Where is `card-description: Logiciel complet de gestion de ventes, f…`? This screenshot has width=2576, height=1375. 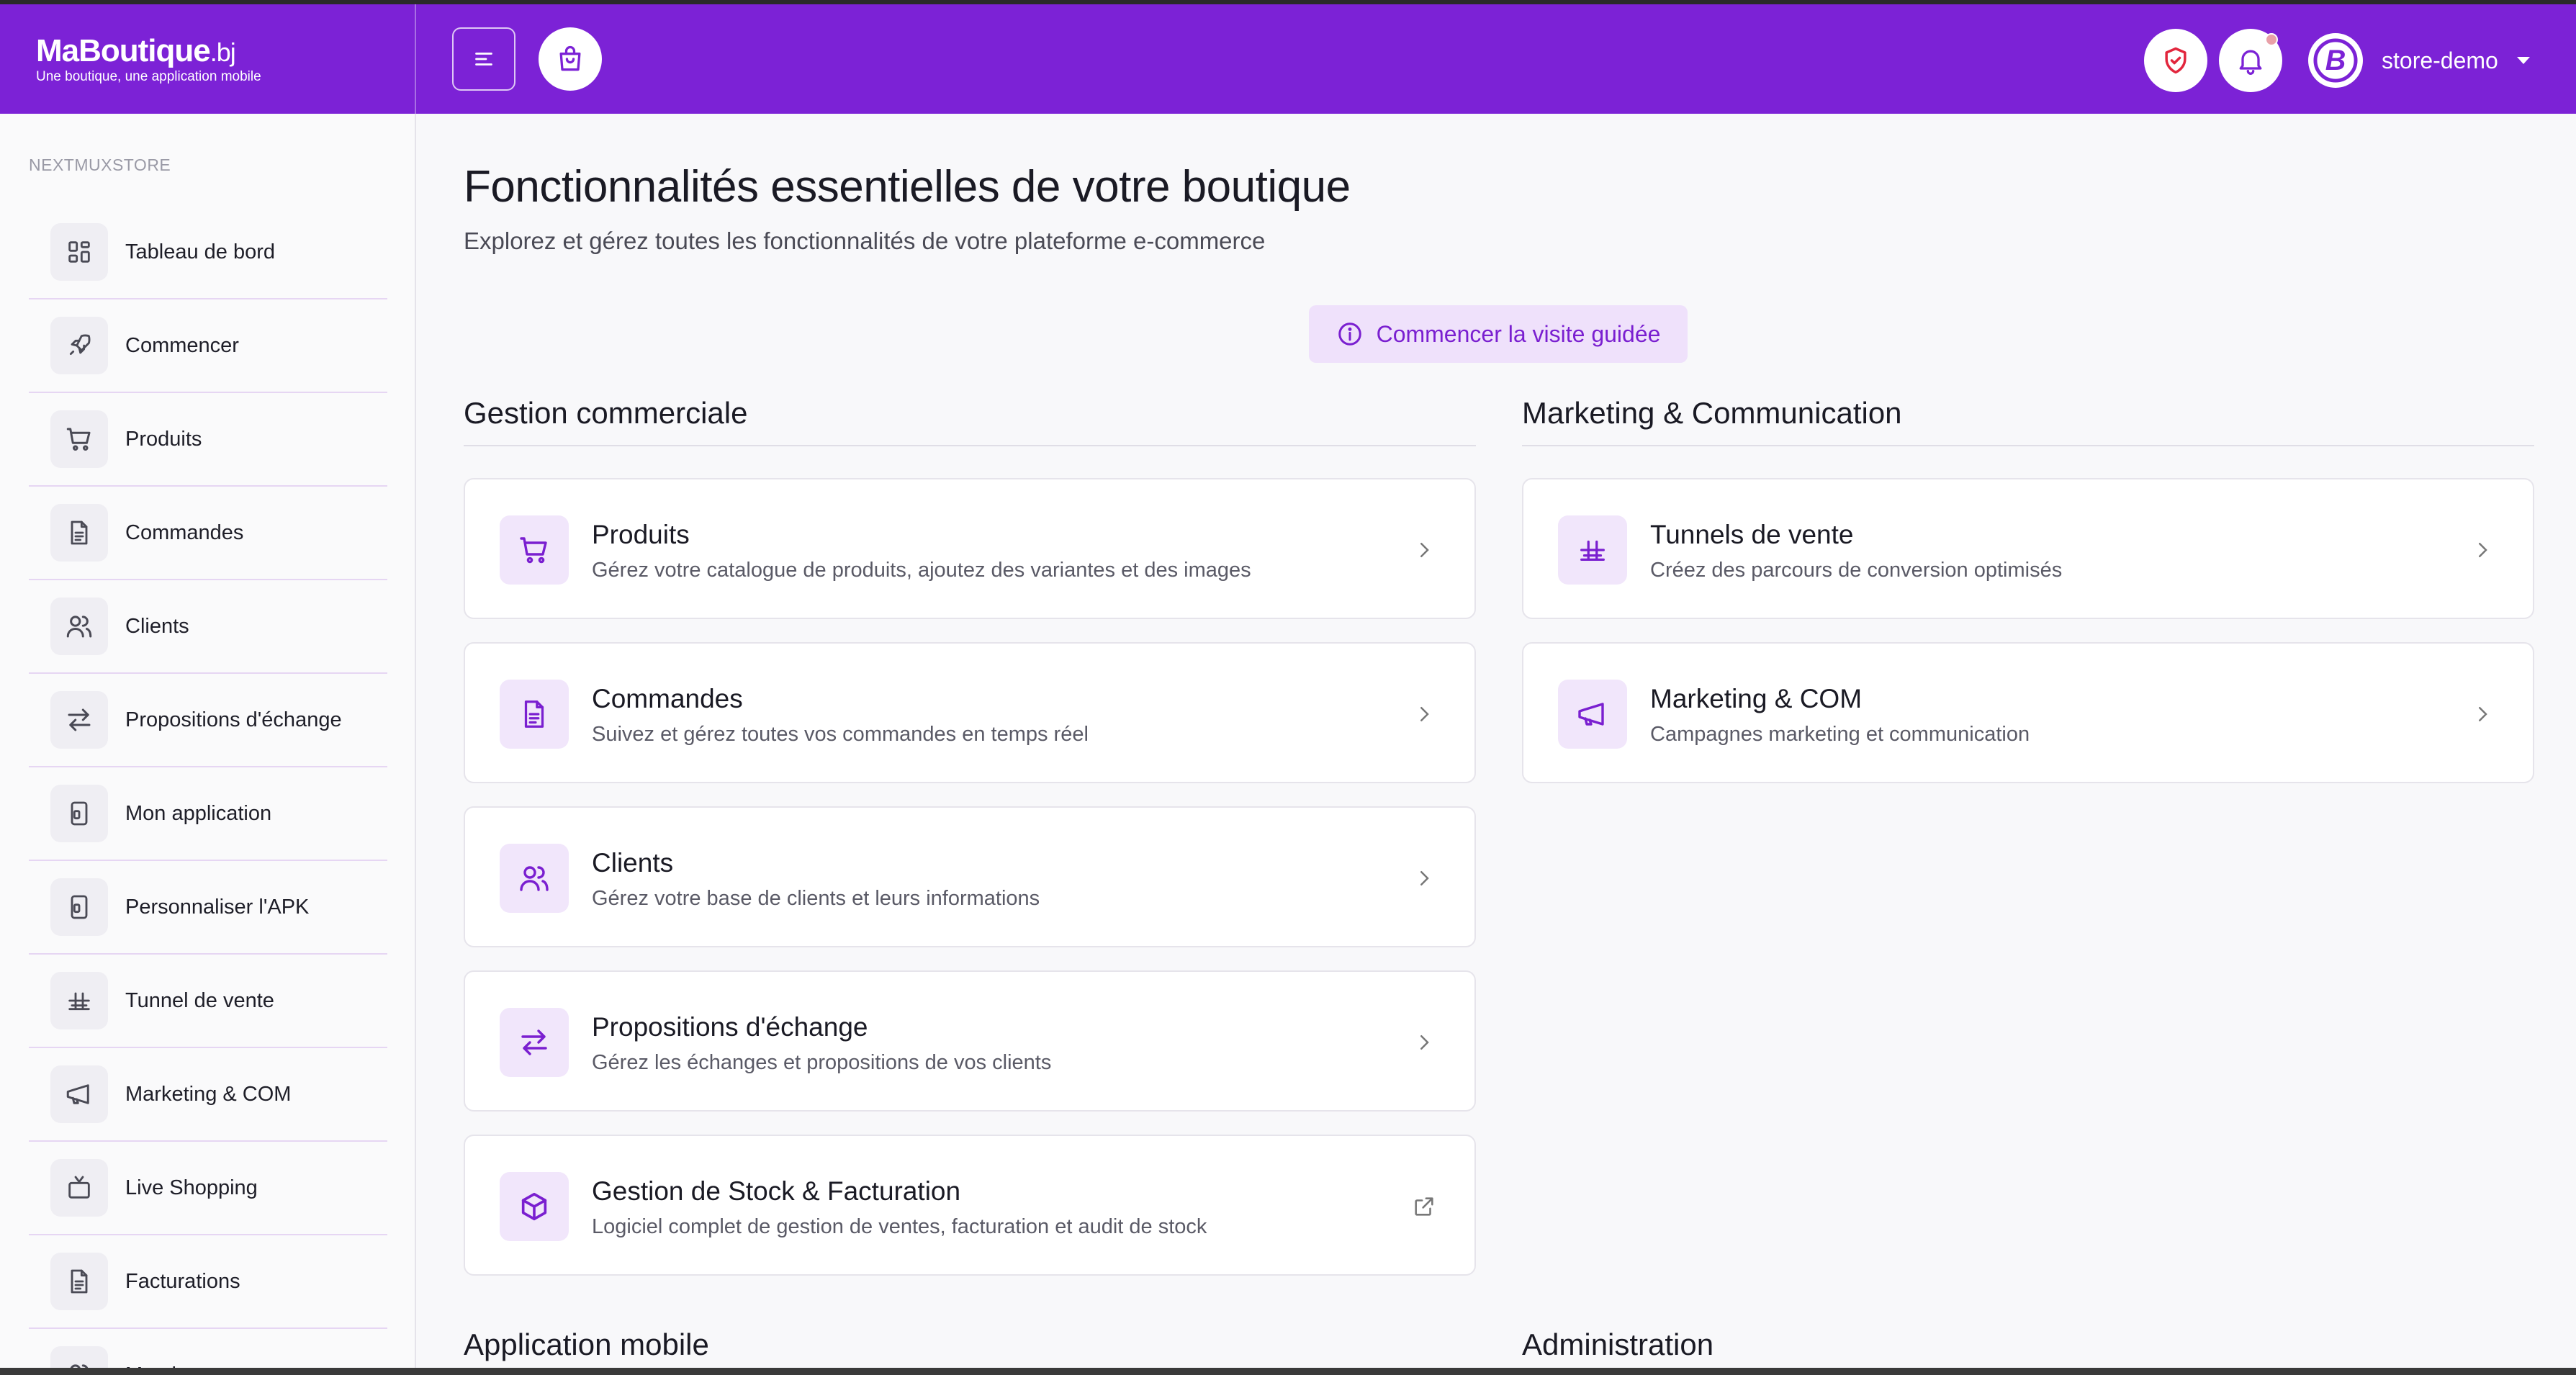 card-description: Logiciel complet de gestion de ventes, f… is located at coordinates (899, 1226).